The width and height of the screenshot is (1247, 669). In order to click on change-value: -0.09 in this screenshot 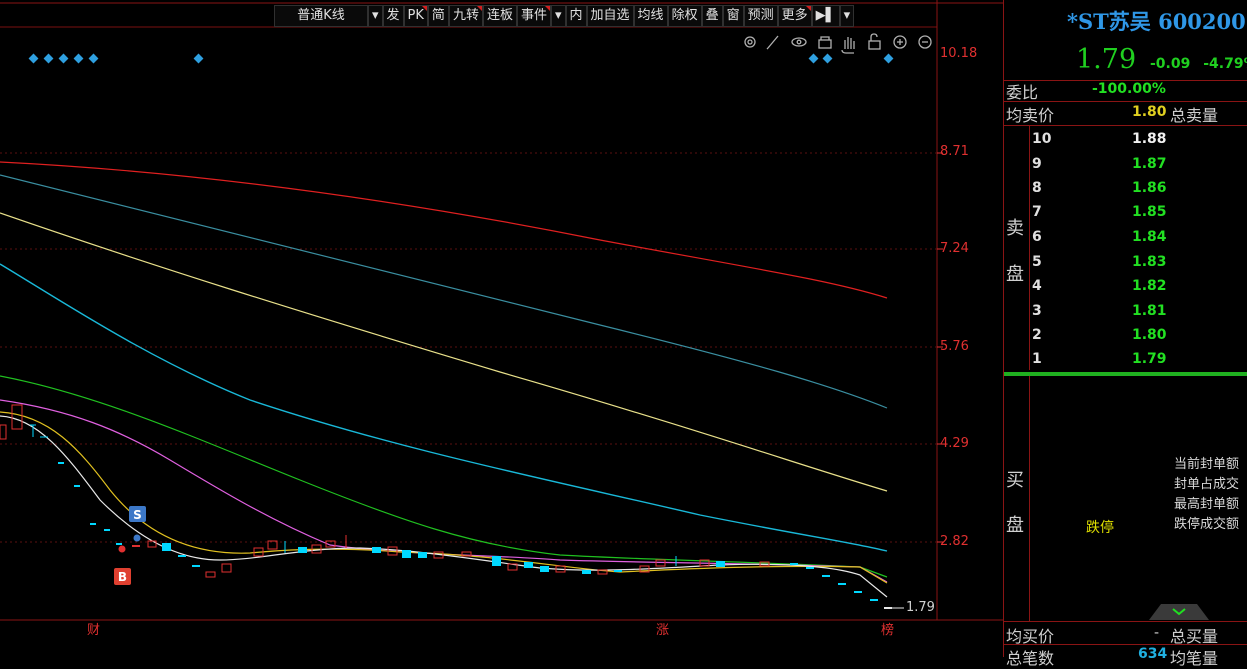, I will do `click(1170, 64)`.